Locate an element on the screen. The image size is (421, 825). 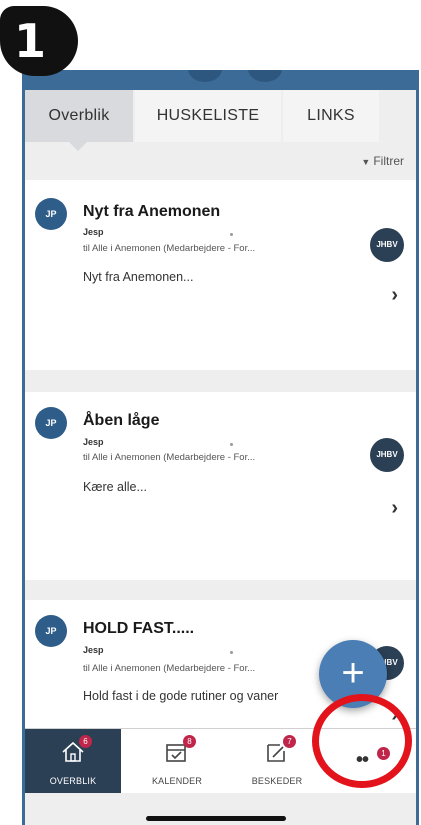
chevron-down-icon: ▼ is located at coordinates (366, 162).